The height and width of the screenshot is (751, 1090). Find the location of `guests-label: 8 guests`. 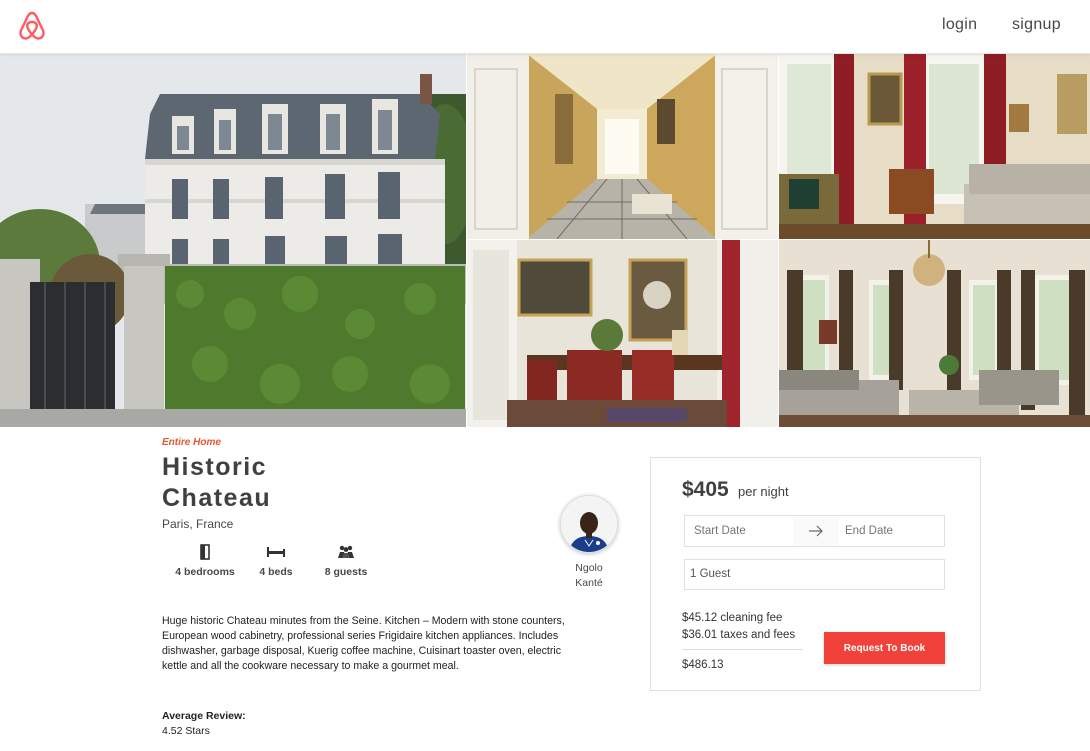

guests-label: 8 guests is located at coordinates (346, 572).